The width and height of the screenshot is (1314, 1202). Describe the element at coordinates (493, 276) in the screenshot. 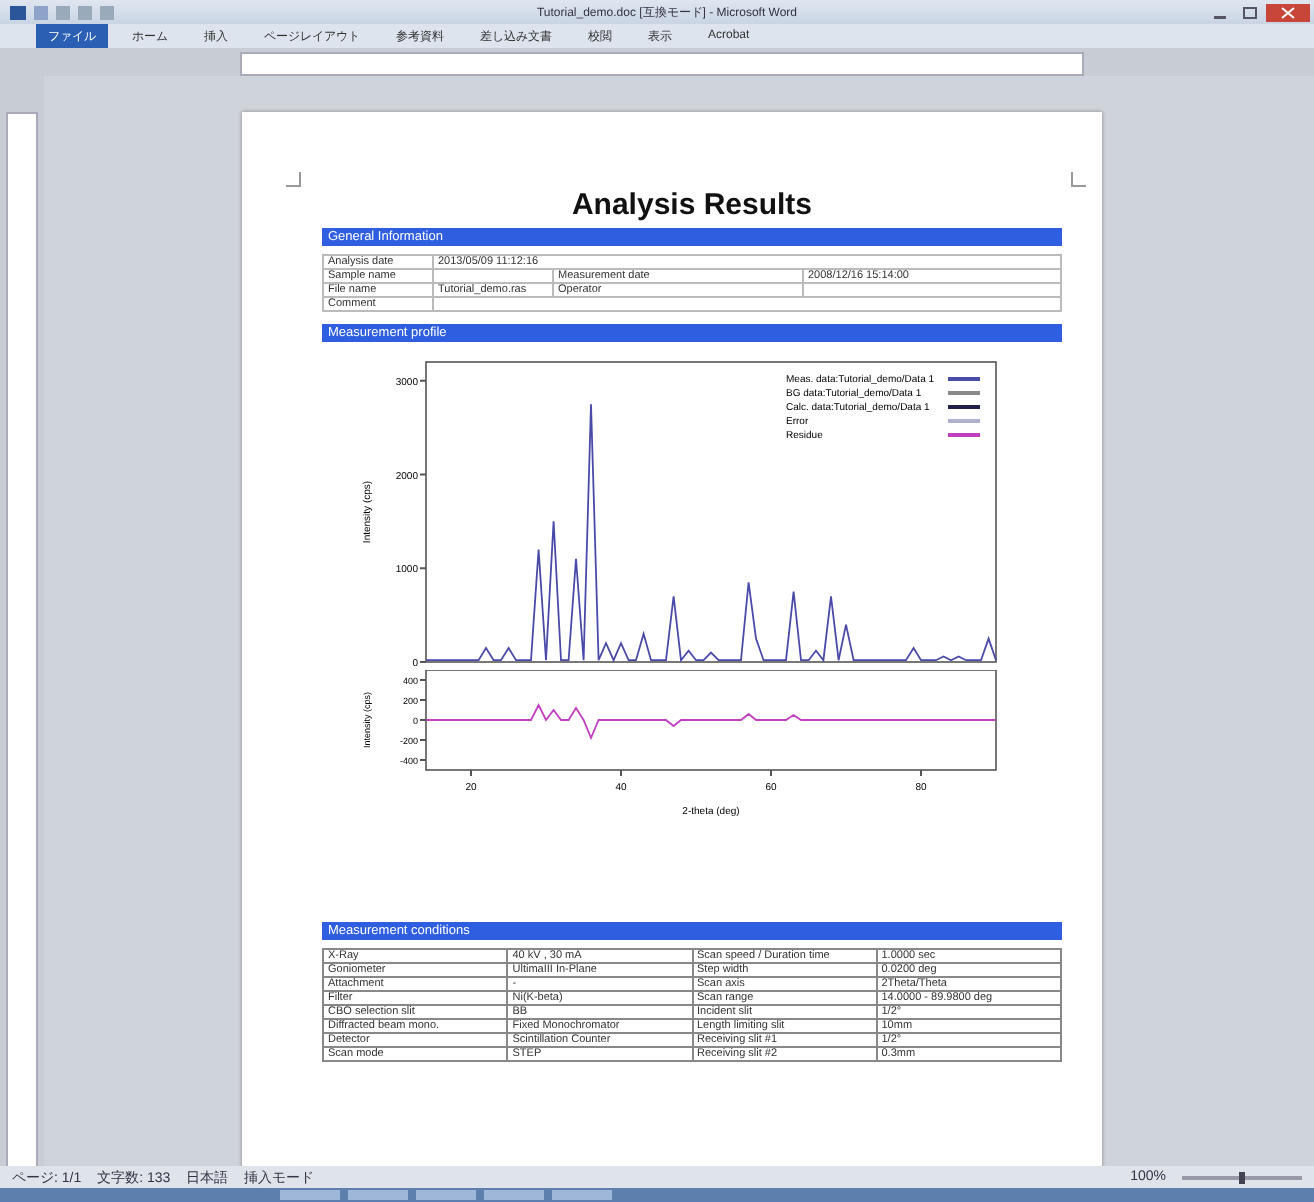

I see `table-cell` at that location.